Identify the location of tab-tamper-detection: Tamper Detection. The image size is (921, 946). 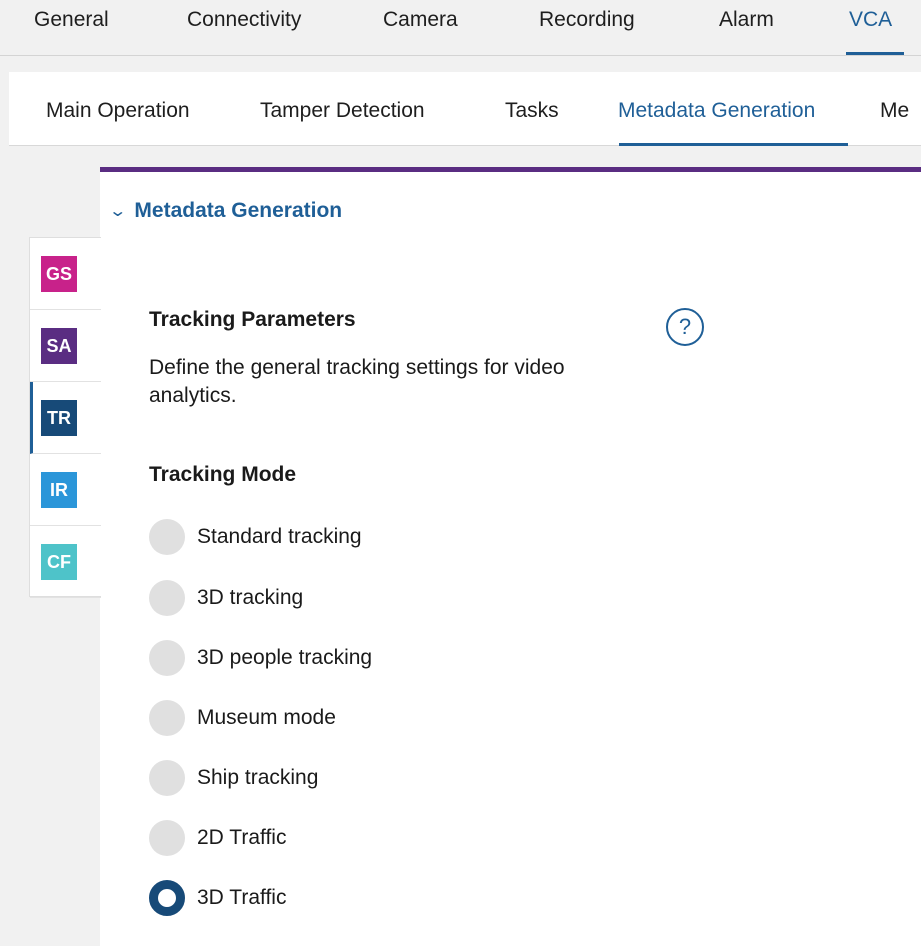
(342, 111).